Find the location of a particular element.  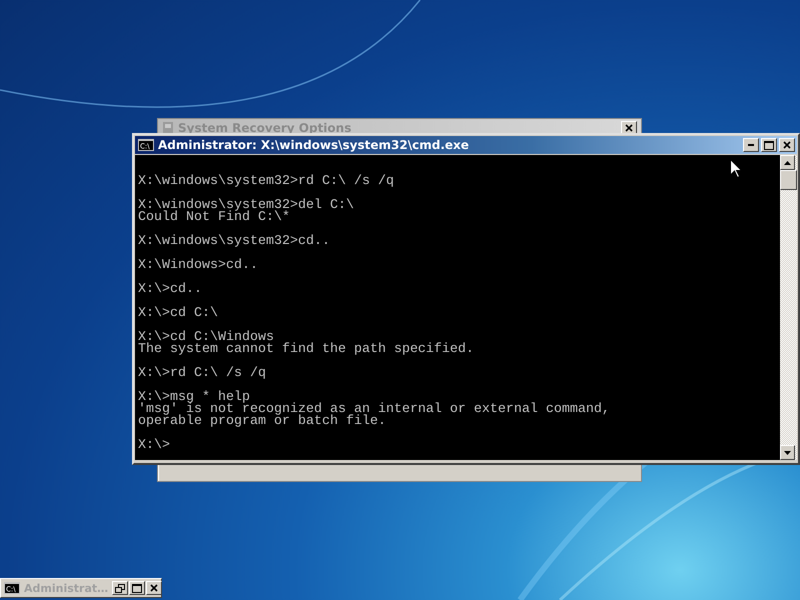

console-line: X:\windows\system32>del C:\ is located at coordinates (246, 206).